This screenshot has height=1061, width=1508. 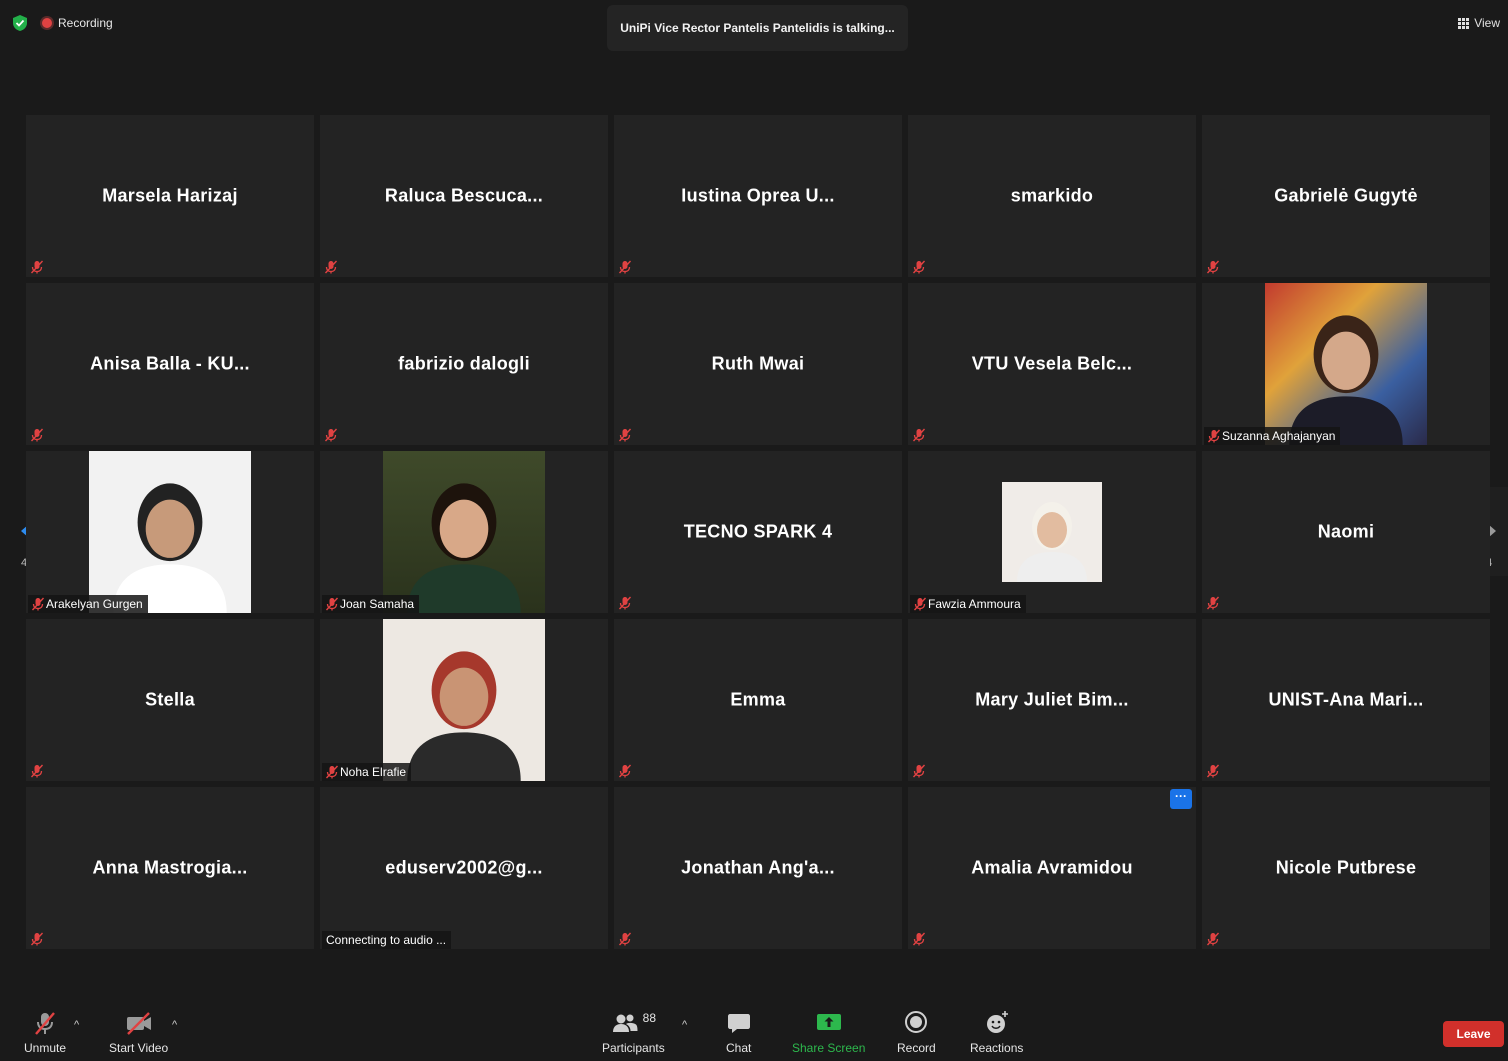 I want to click on record-button: Record, so click(x=916, y=1032).